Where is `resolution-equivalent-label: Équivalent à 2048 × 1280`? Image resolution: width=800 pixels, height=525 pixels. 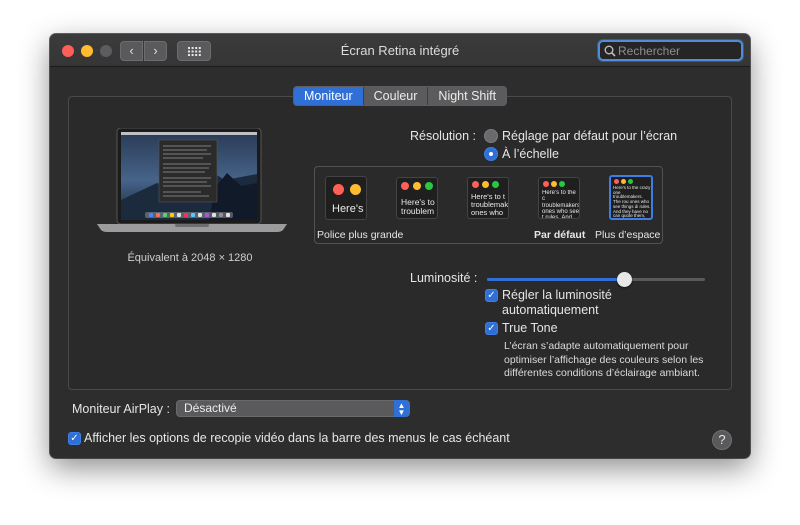
resolution-equivalent-label: Équivalent à 2048 × 1280 is located at coordinates (190, 258).